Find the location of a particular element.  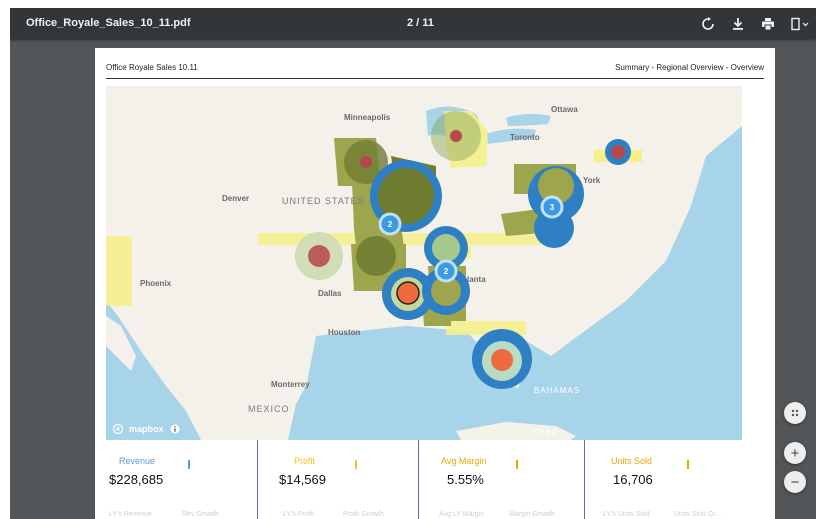

country-label-us: UNITED STATES is located at coordinates (323, 201).